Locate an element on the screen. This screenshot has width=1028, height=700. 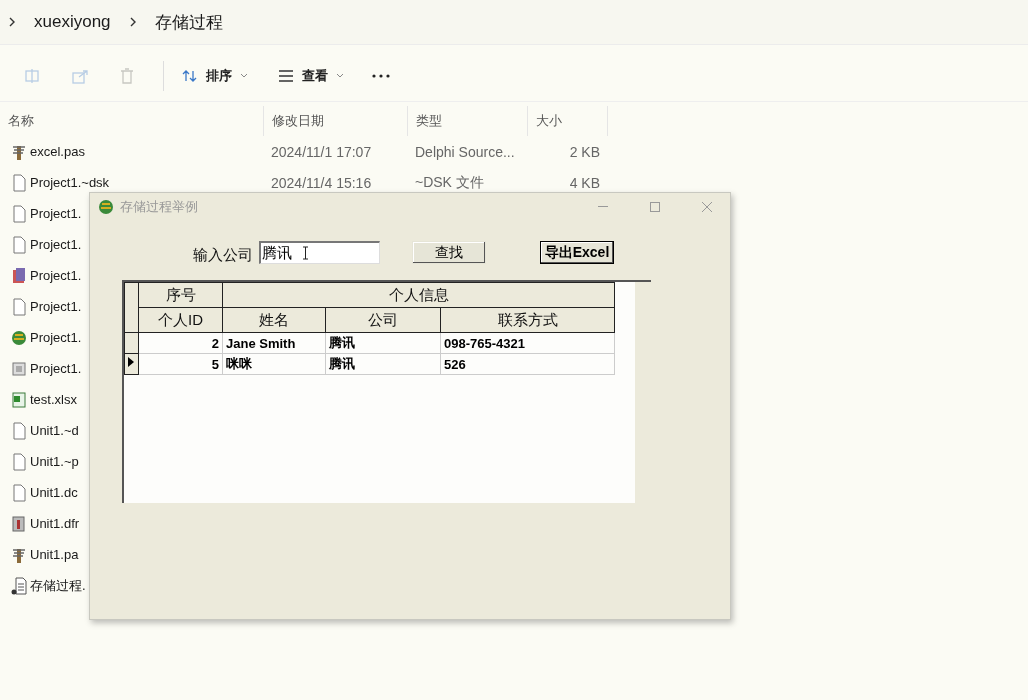
text-cursor-icon is located at coordinates (305, 253).